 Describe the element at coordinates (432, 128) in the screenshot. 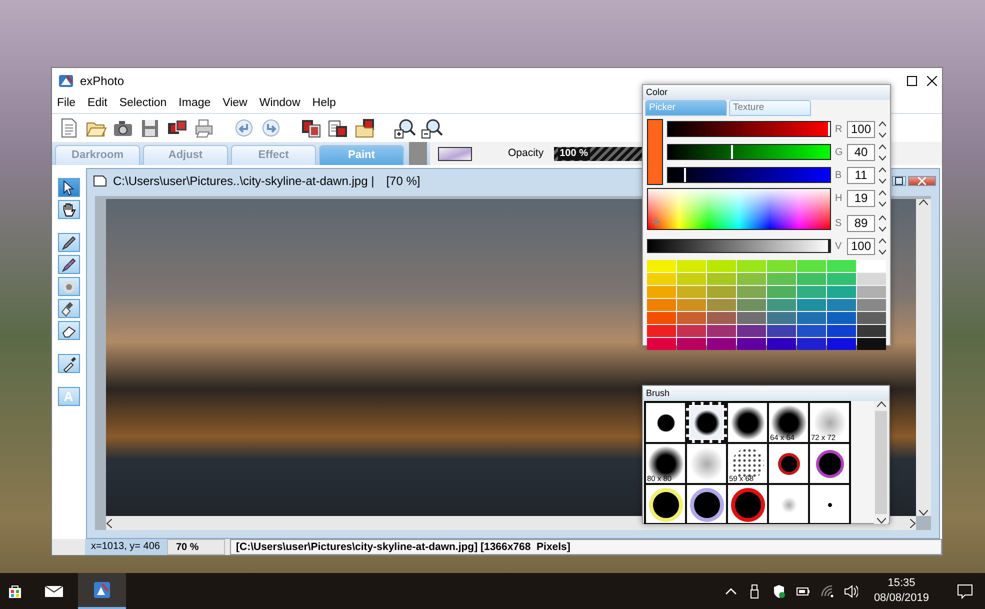

I see `zoom-out-button` at that location.